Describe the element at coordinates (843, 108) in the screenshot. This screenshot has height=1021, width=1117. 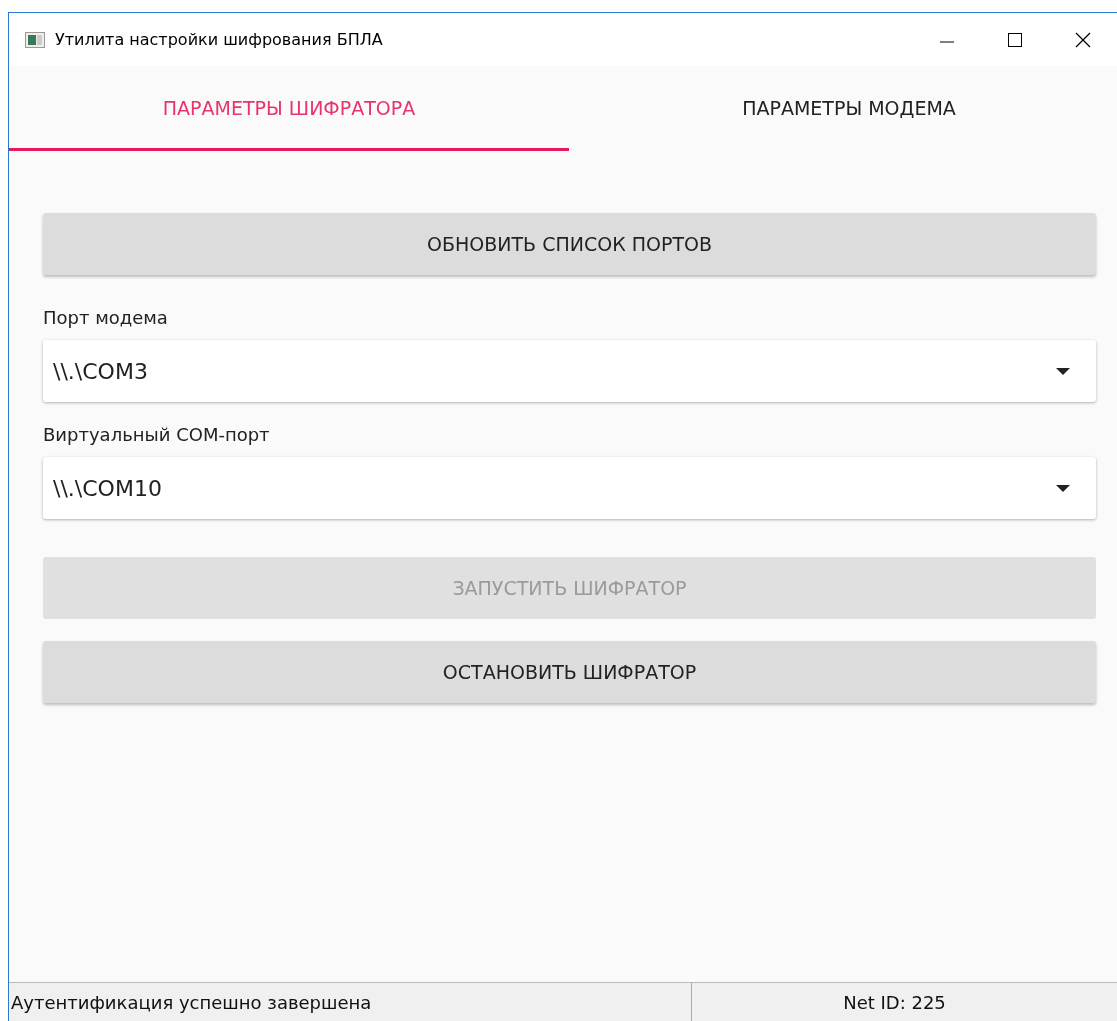
I see `tab: ПАРАМЕТРЫ МОДЕМА` at that location.